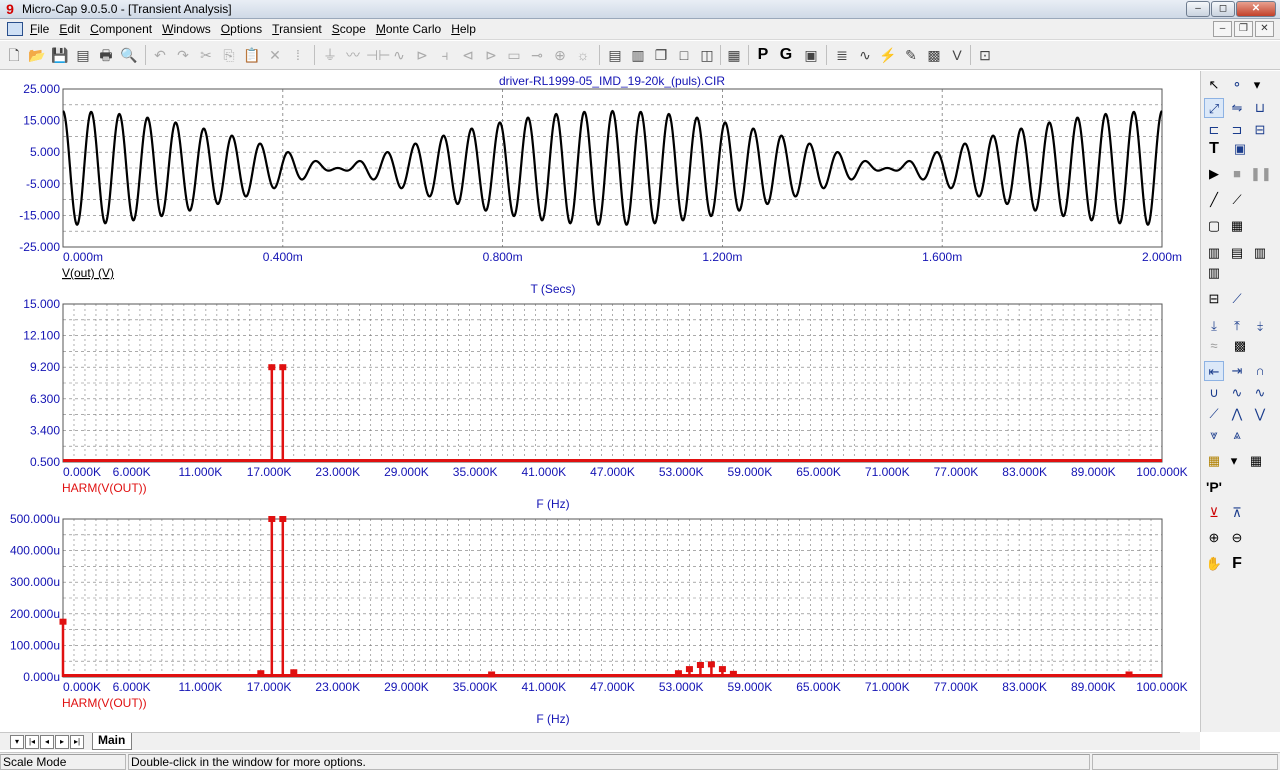 This screenshot has width=1280, height=770. I want to click on new-file-icon: 🗋, so click(14, 55).